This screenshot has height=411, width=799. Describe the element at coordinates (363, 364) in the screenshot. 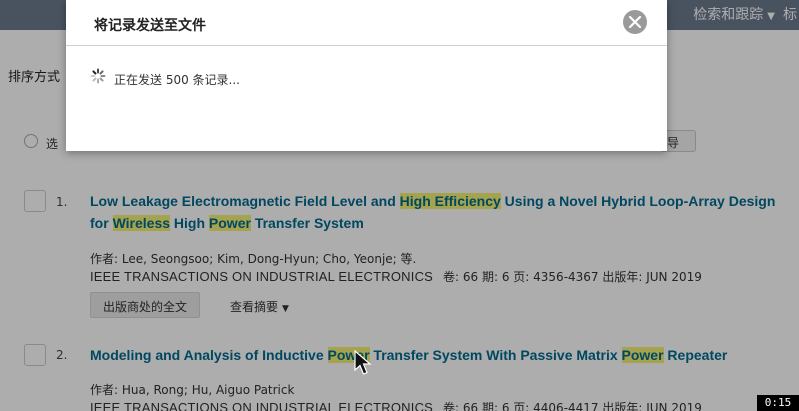

I see `mouse-pointer-icon` at that location.